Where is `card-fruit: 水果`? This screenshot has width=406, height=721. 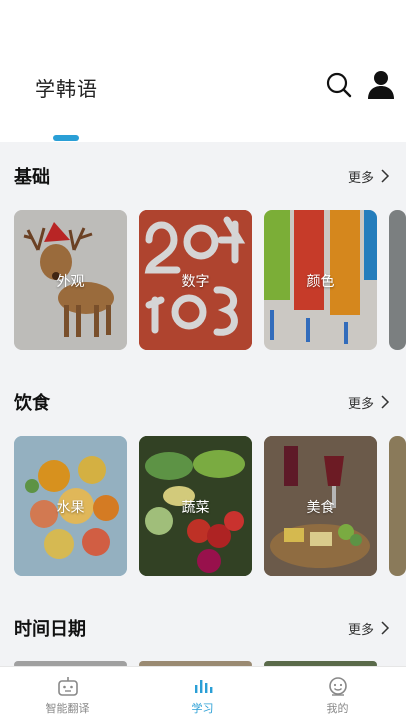
card-fruit: 水果 is located at coordinates (70, 506).